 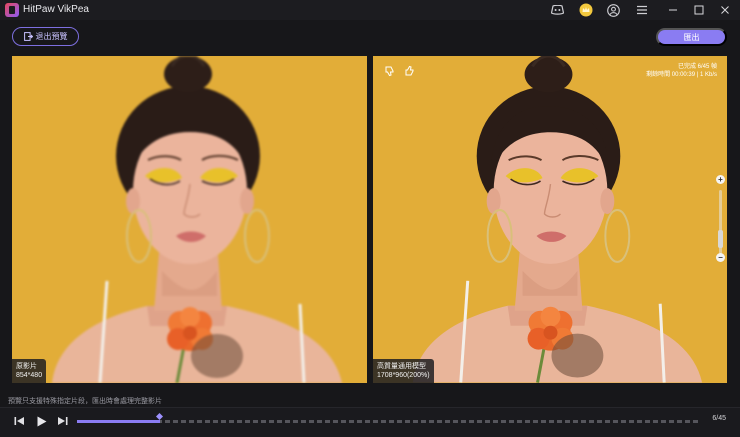 I want to click on previous-frame-button, so click(x=19, y=421).